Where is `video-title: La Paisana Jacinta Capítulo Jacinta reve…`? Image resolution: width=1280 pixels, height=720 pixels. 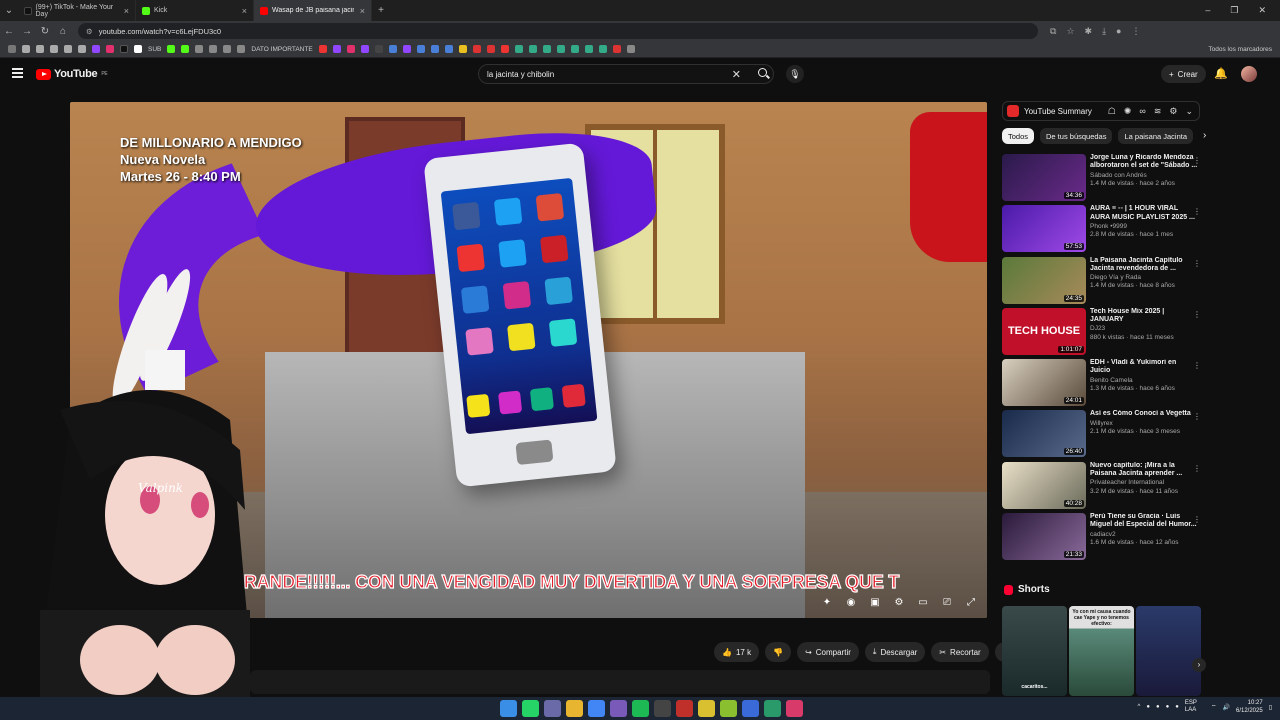 video-title: La Paisana Jacinta Capítulo Jacinta reve… is located at coordinates (1144, 265).